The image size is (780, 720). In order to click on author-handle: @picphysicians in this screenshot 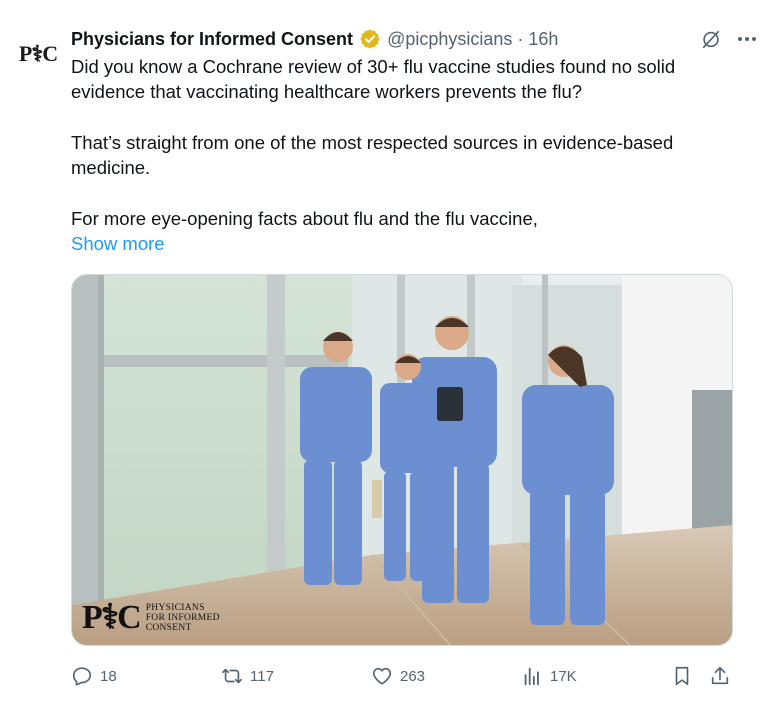, I will do `click(449, 39)`.